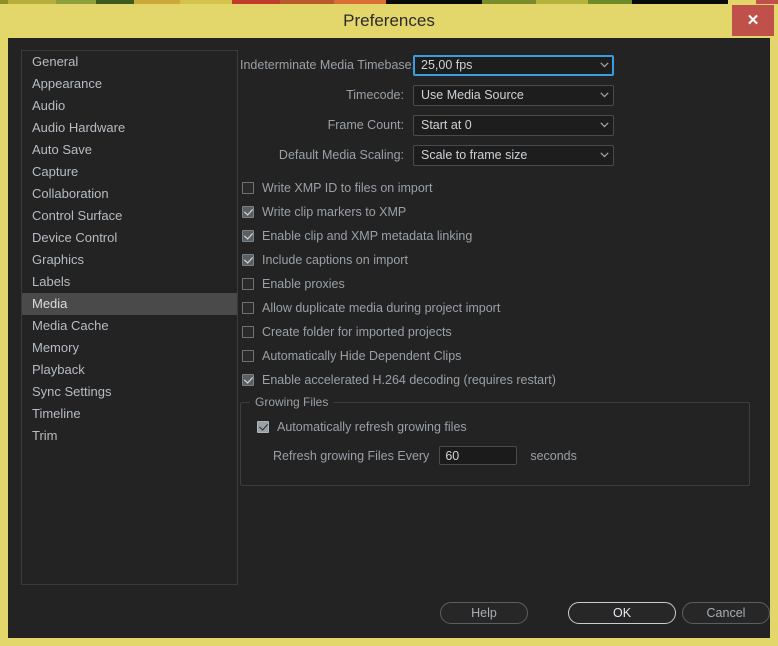 The image size is (778, 646). I want to click on sidebar-item-labels: Labels, so click(129, 282).